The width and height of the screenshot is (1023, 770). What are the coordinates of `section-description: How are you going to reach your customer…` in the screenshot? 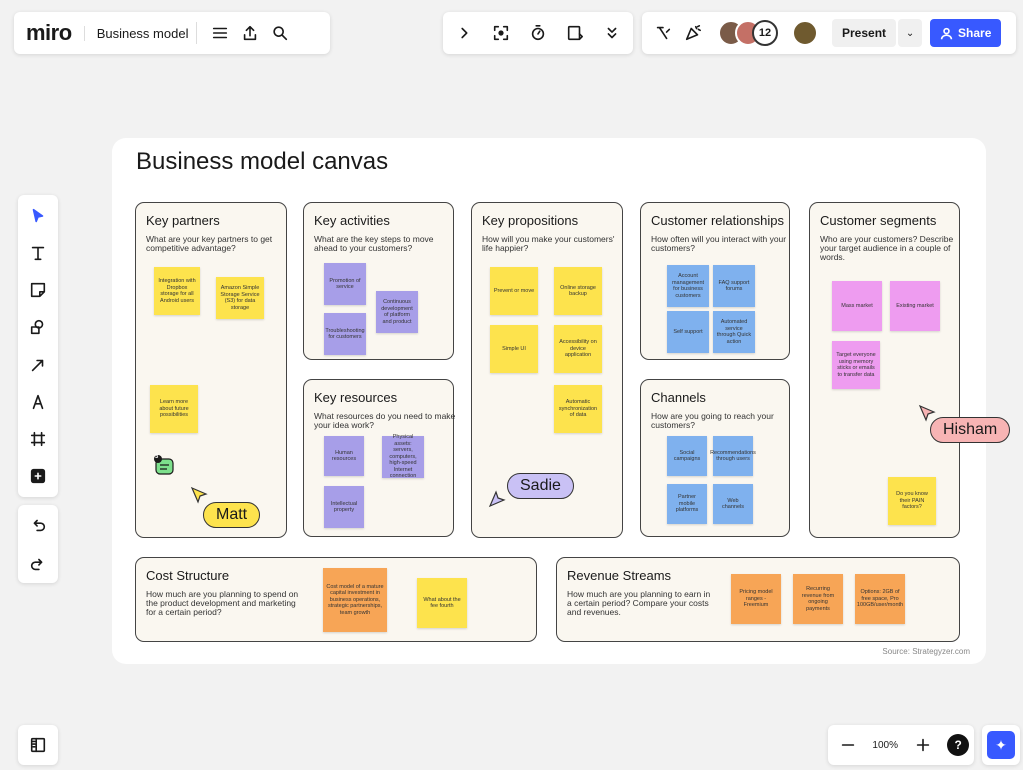 It's located at (712, 420).